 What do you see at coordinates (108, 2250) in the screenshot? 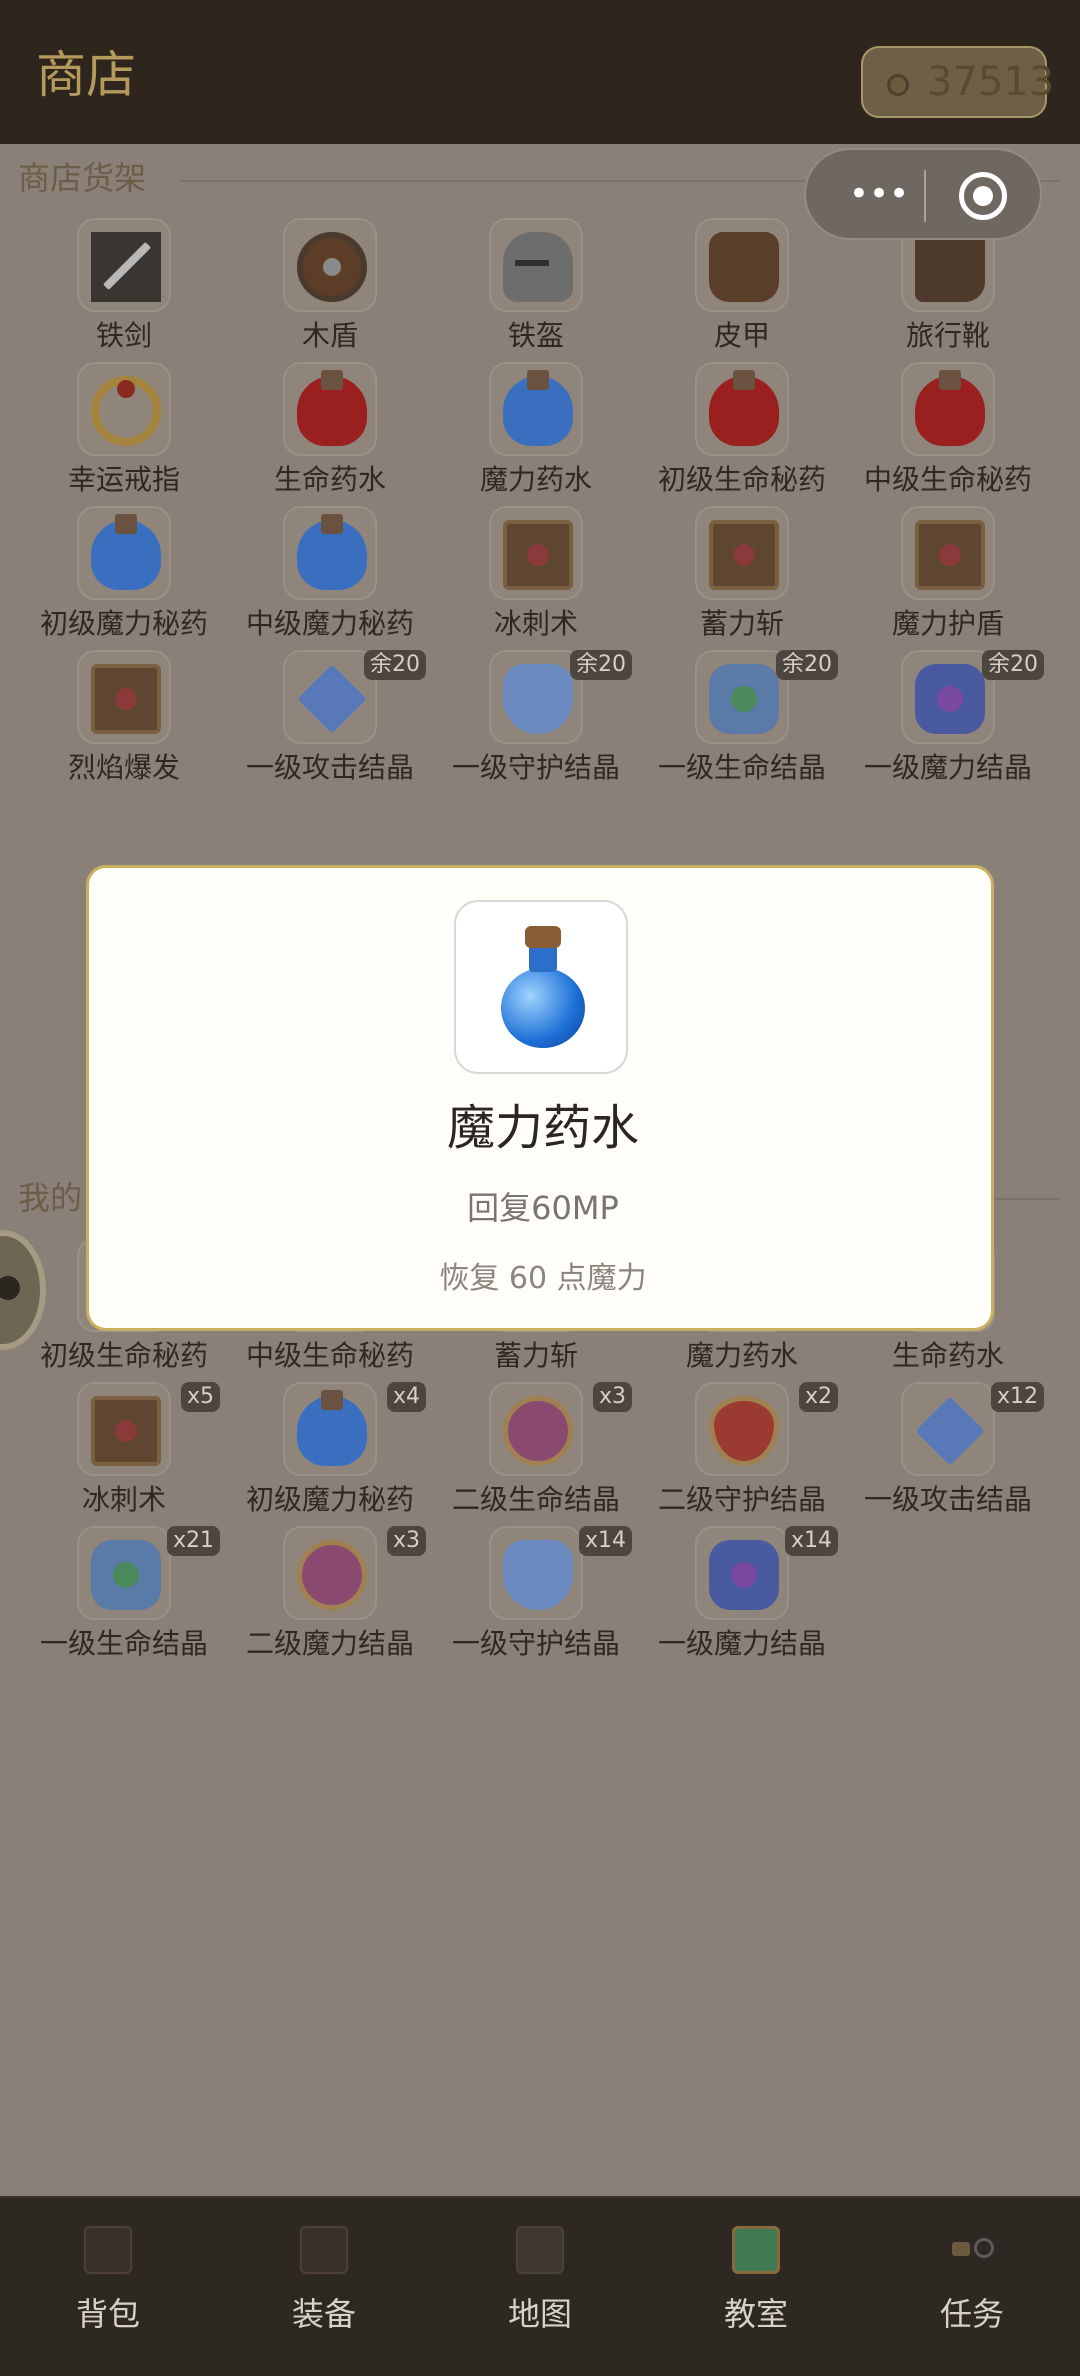
I see `bag-icon` at bounding box center [108, 2250].